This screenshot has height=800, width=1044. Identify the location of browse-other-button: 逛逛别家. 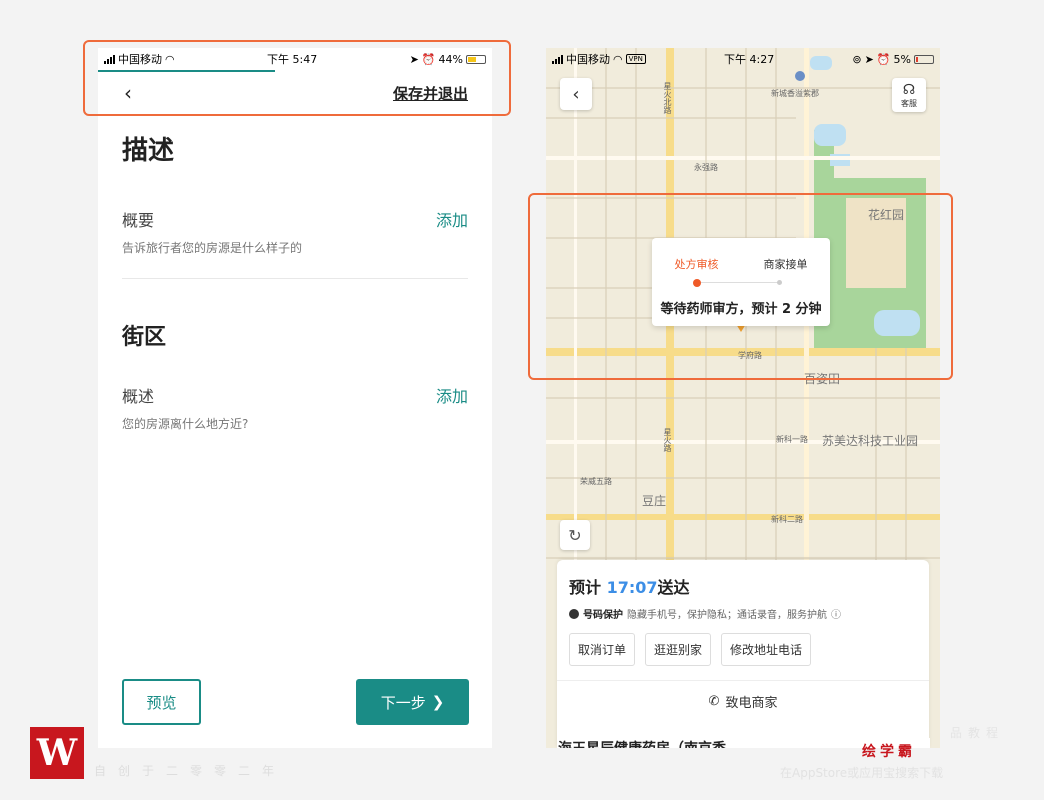
(678, 649).